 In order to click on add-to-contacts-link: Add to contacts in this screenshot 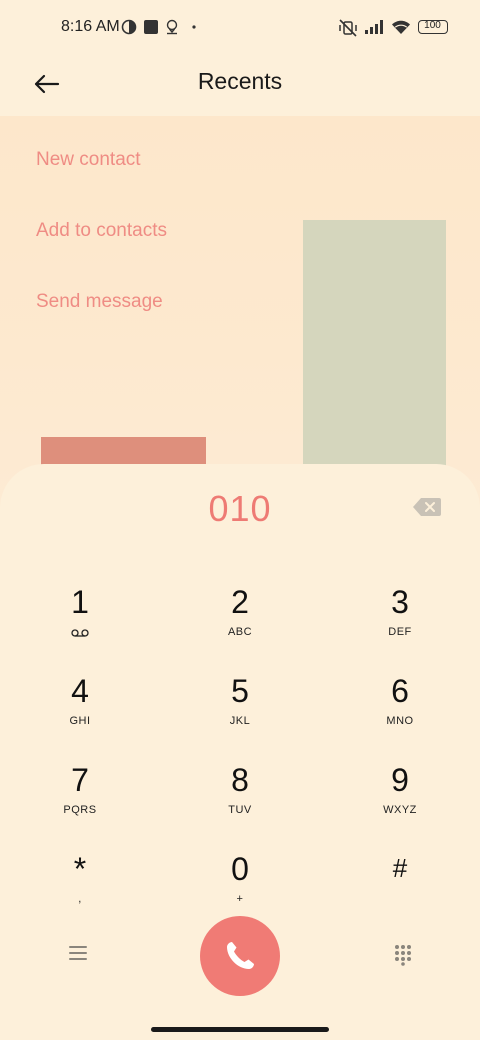, I will do `click(101, 231)`.